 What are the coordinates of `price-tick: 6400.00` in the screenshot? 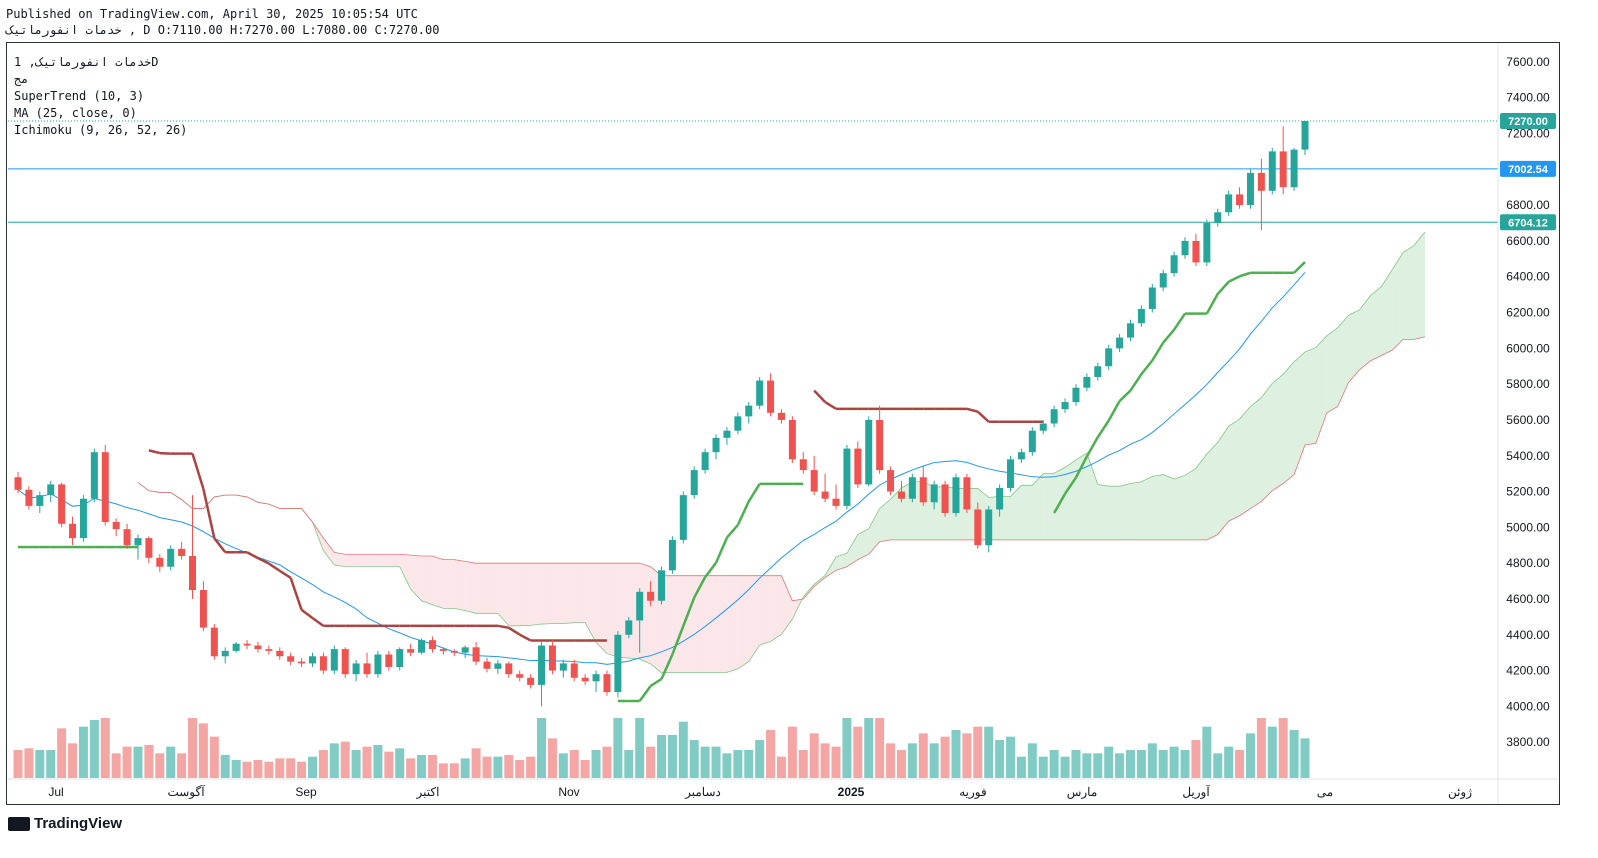 It's located at (1528, 277).